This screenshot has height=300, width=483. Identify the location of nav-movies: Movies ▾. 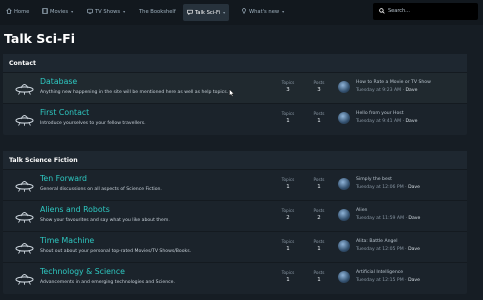
(57, 12).